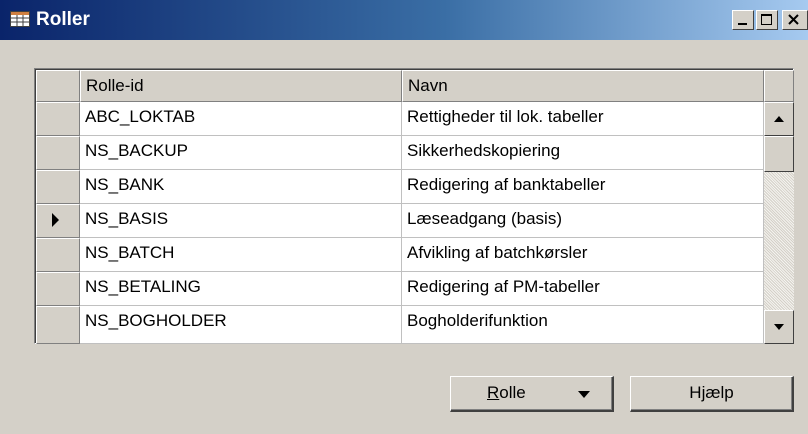 The width and height of the screenshot is (808, 434). Describe the element at coordinates (583, 187) in the screenshot. I see `cell-navn: Redigering af banktabeller` at that location.